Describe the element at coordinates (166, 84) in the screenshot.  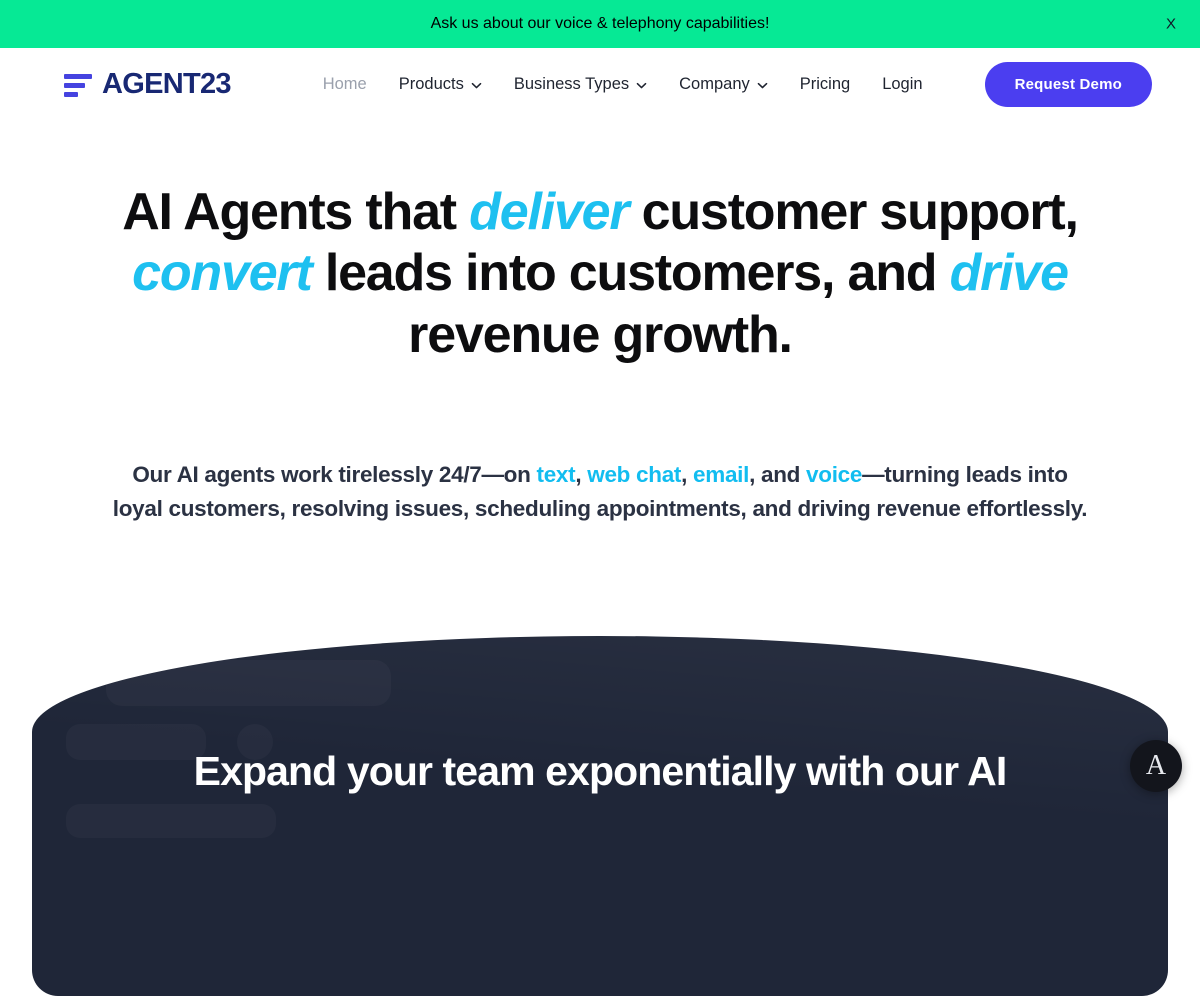
I see `brand-wordmark: AGENT23` at that location.